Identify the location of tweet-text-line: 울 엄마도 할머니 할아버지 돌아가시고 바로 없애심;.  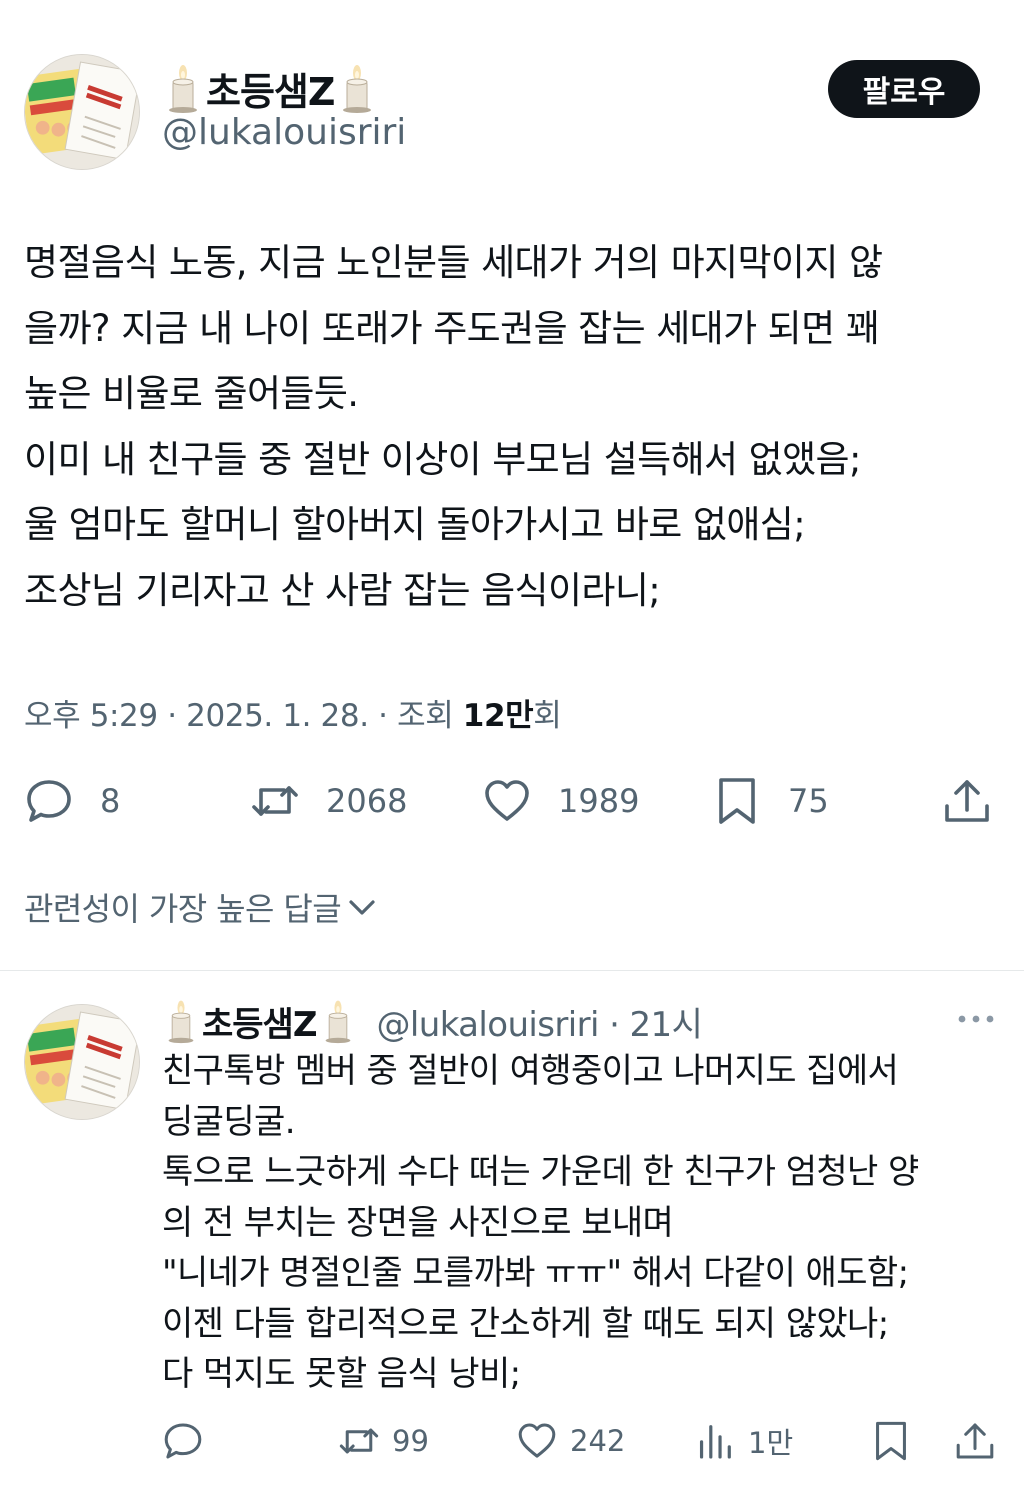
(415, 524).